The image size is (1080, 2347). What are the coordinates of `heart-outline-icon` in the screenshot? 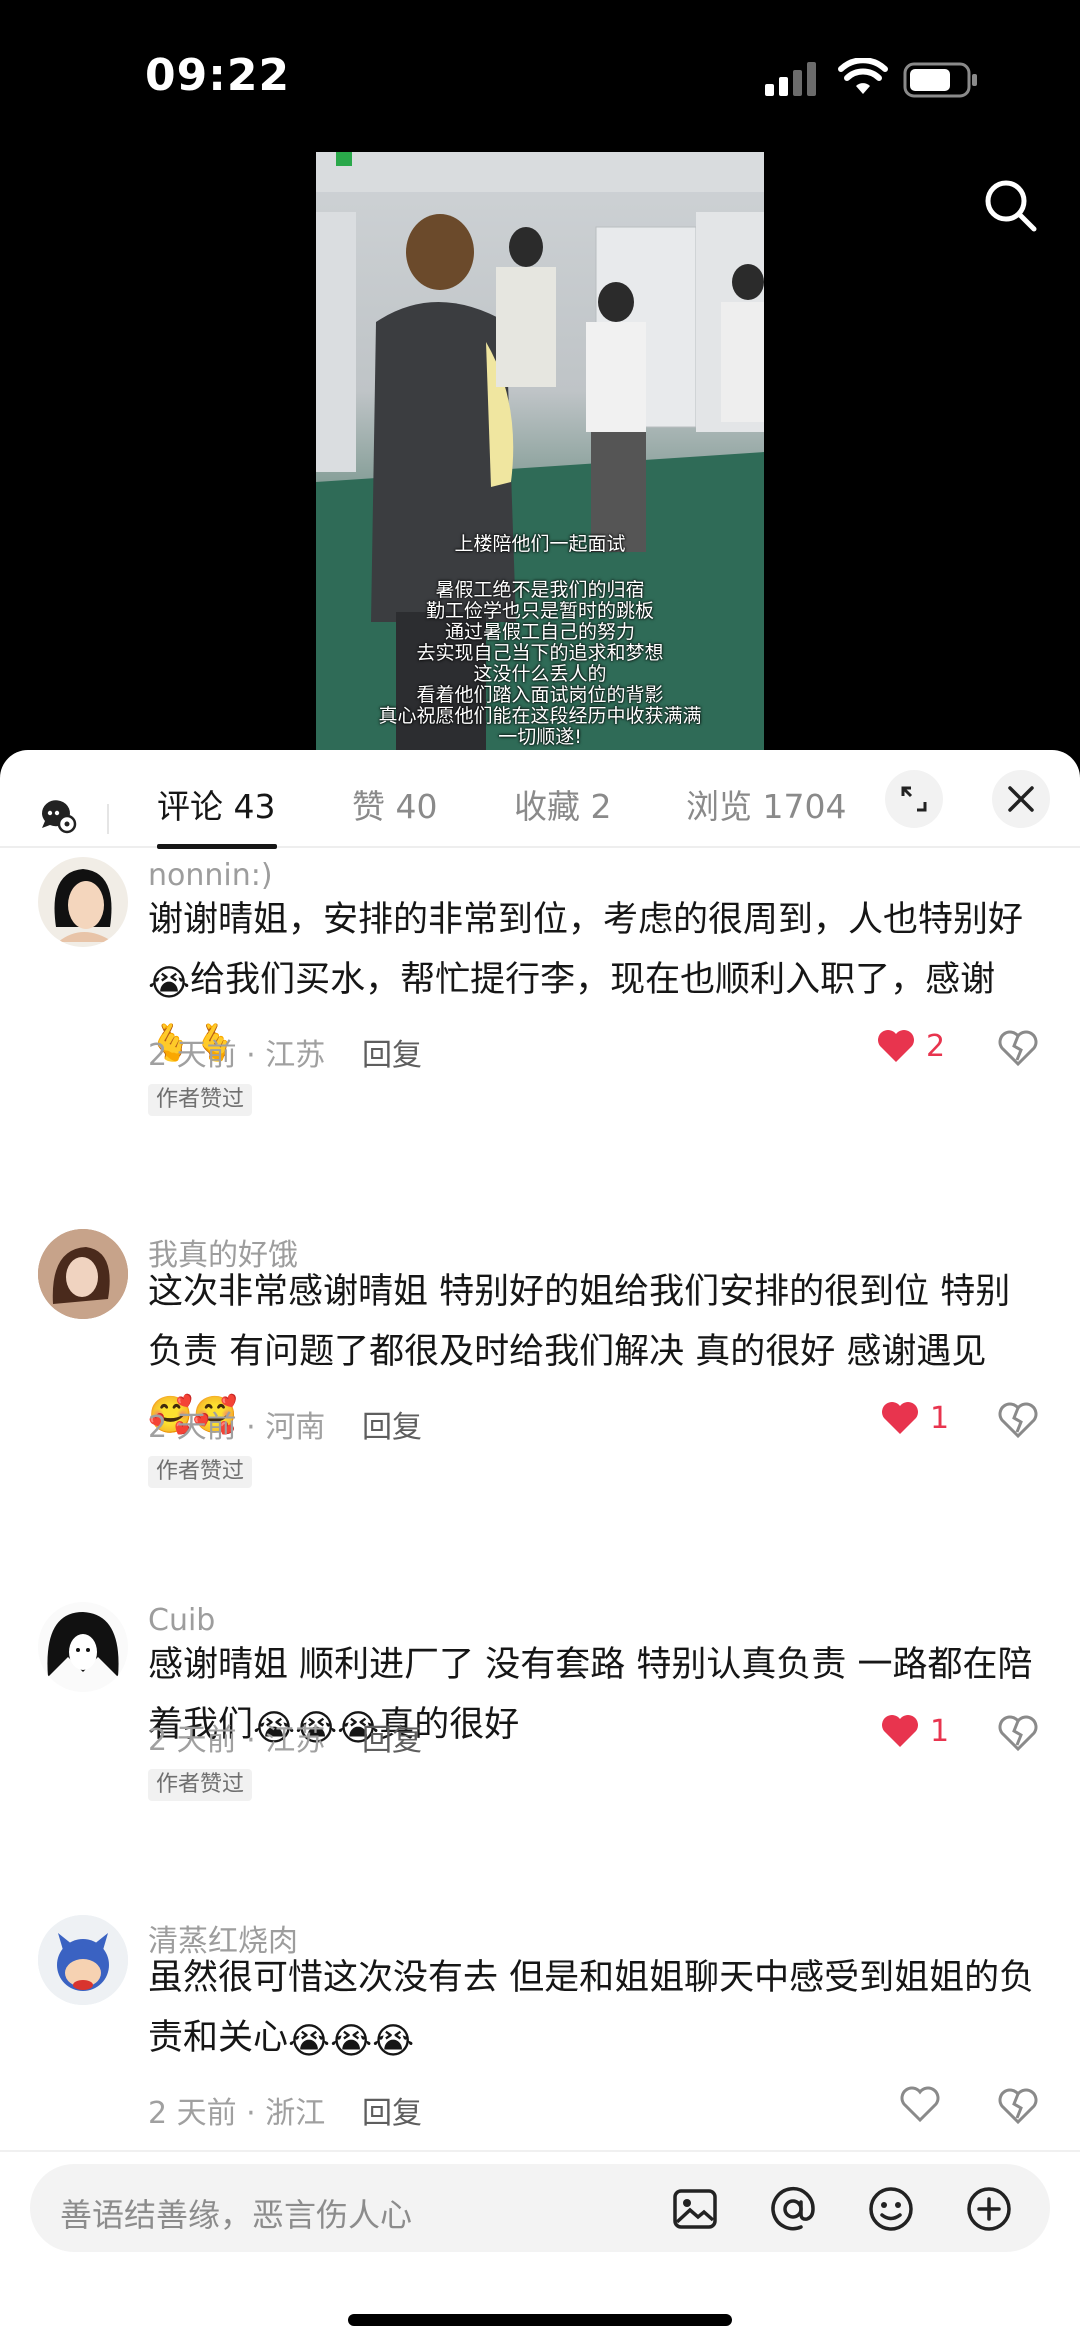 It's located at (920, 2104).